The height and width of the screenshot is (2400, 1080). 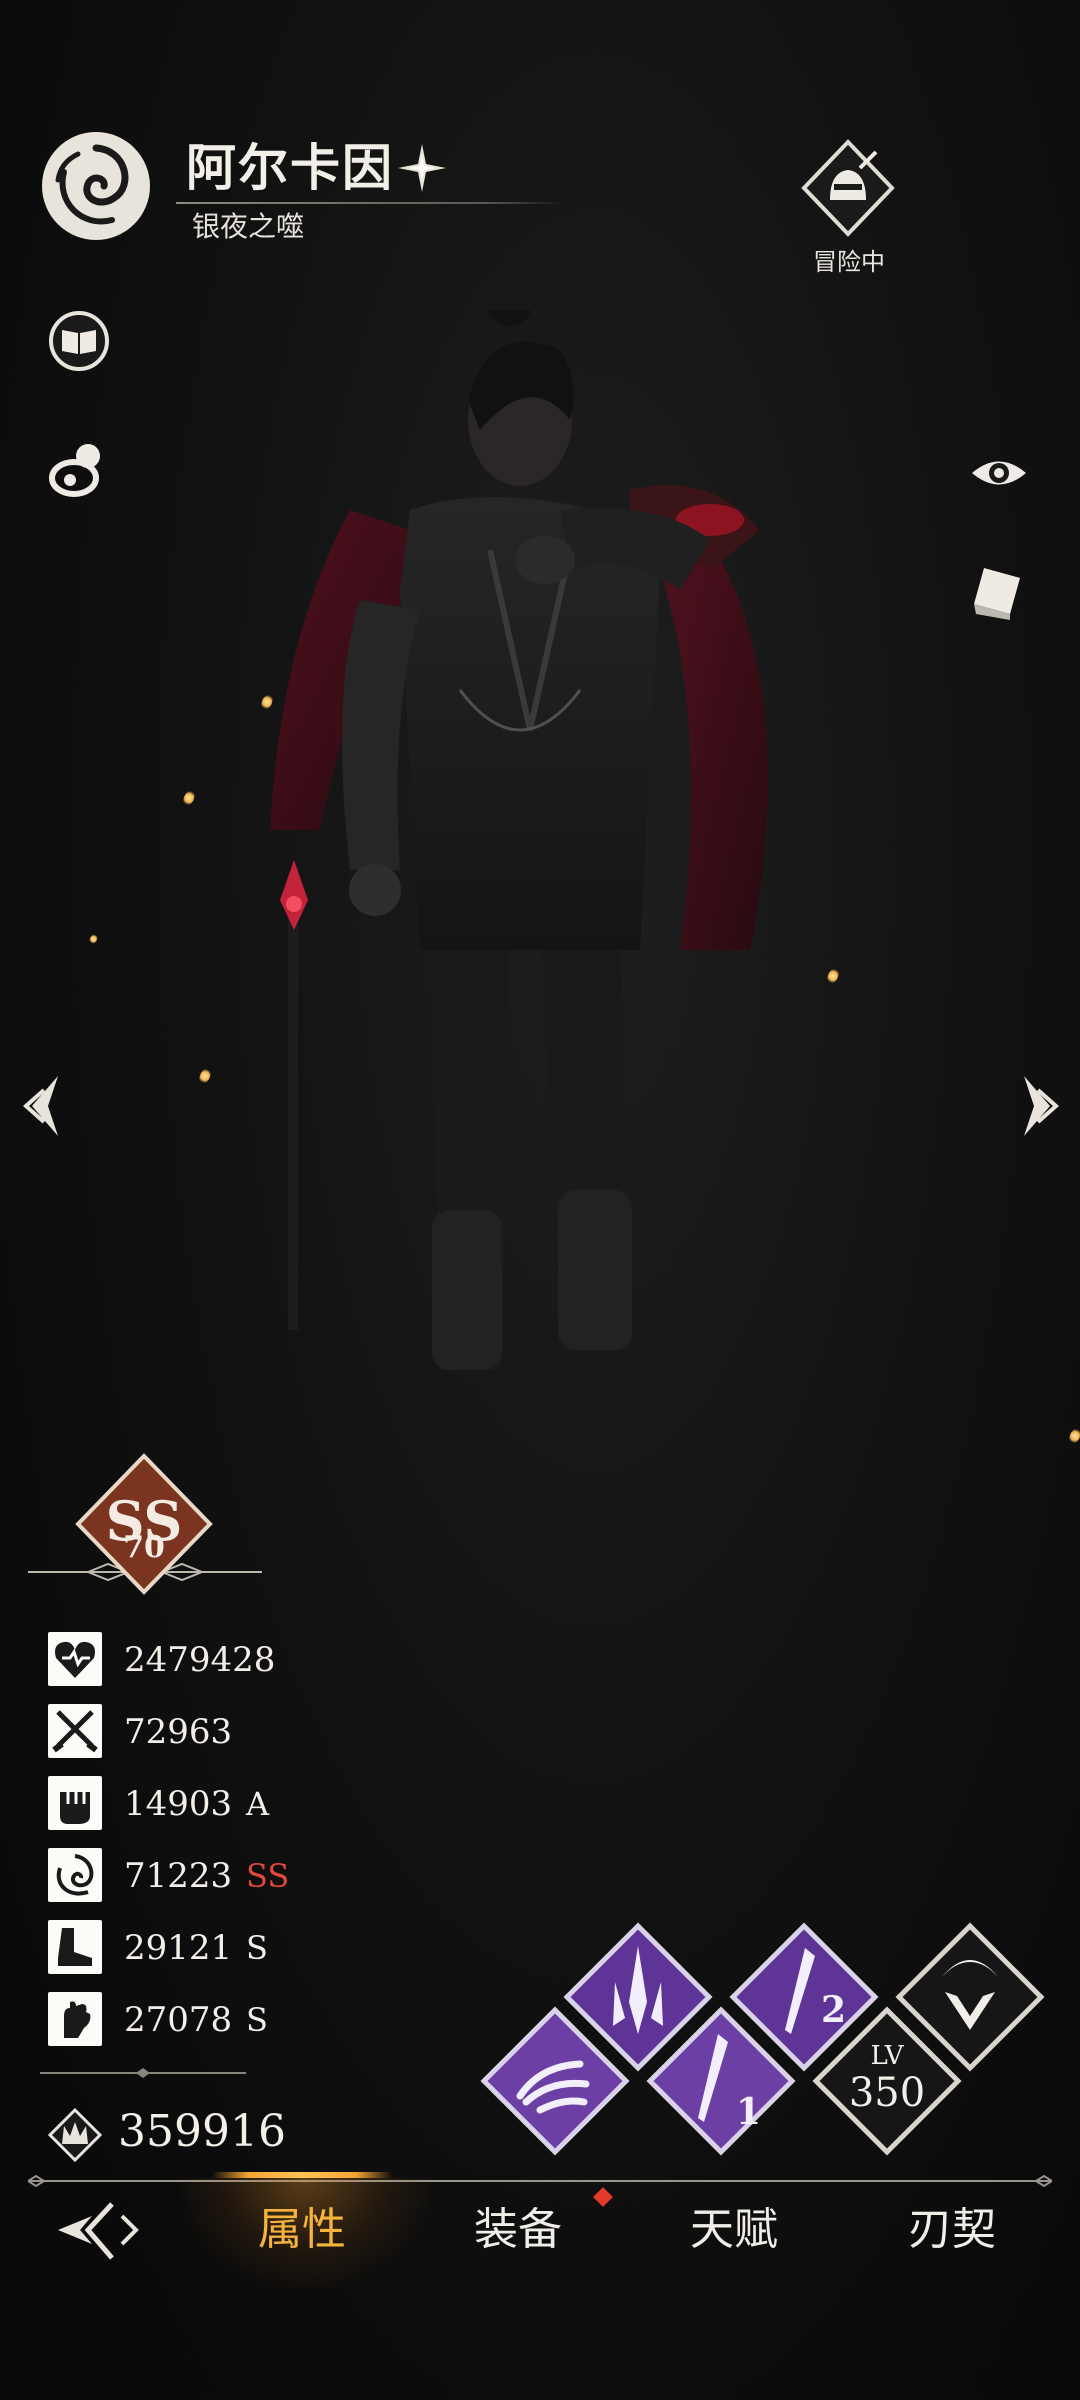 I want to click on hand-icon, so click(x=75, y=2019).